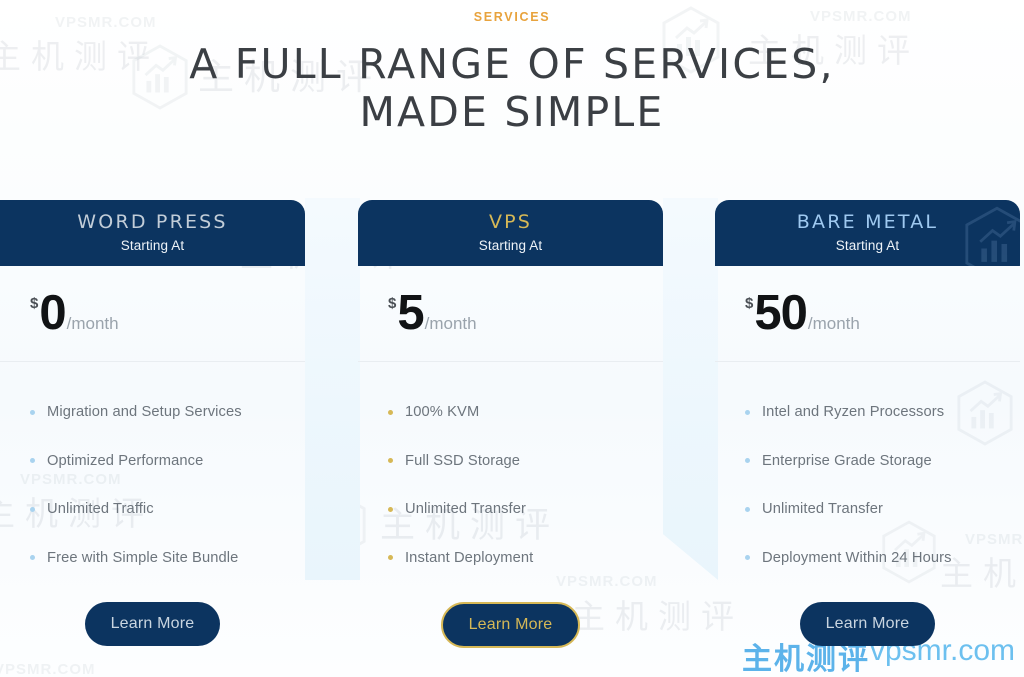 The height and width of the screenshot is (677, 1024). I want to click on feature-text: Unlimited Traffic, so click(100, 509).